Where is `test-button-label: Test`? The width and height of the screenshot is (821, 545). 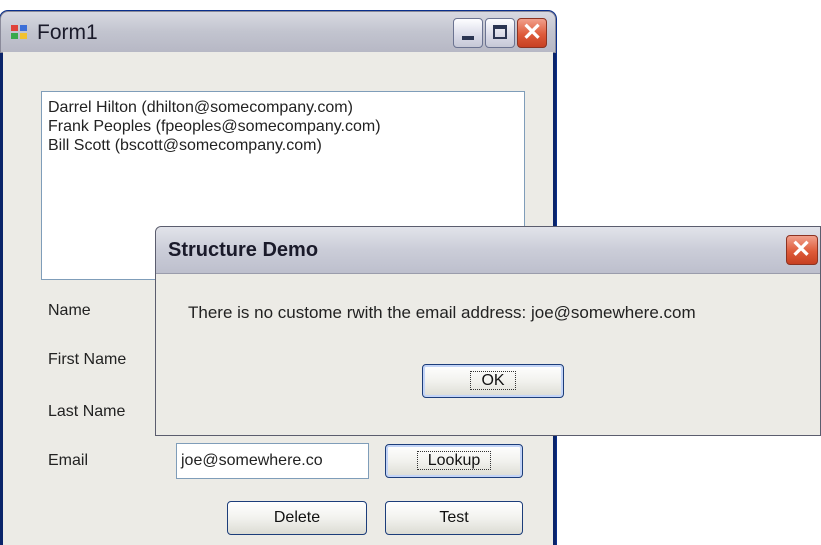 test-button-label: Test is located at coordinates (454, 517).